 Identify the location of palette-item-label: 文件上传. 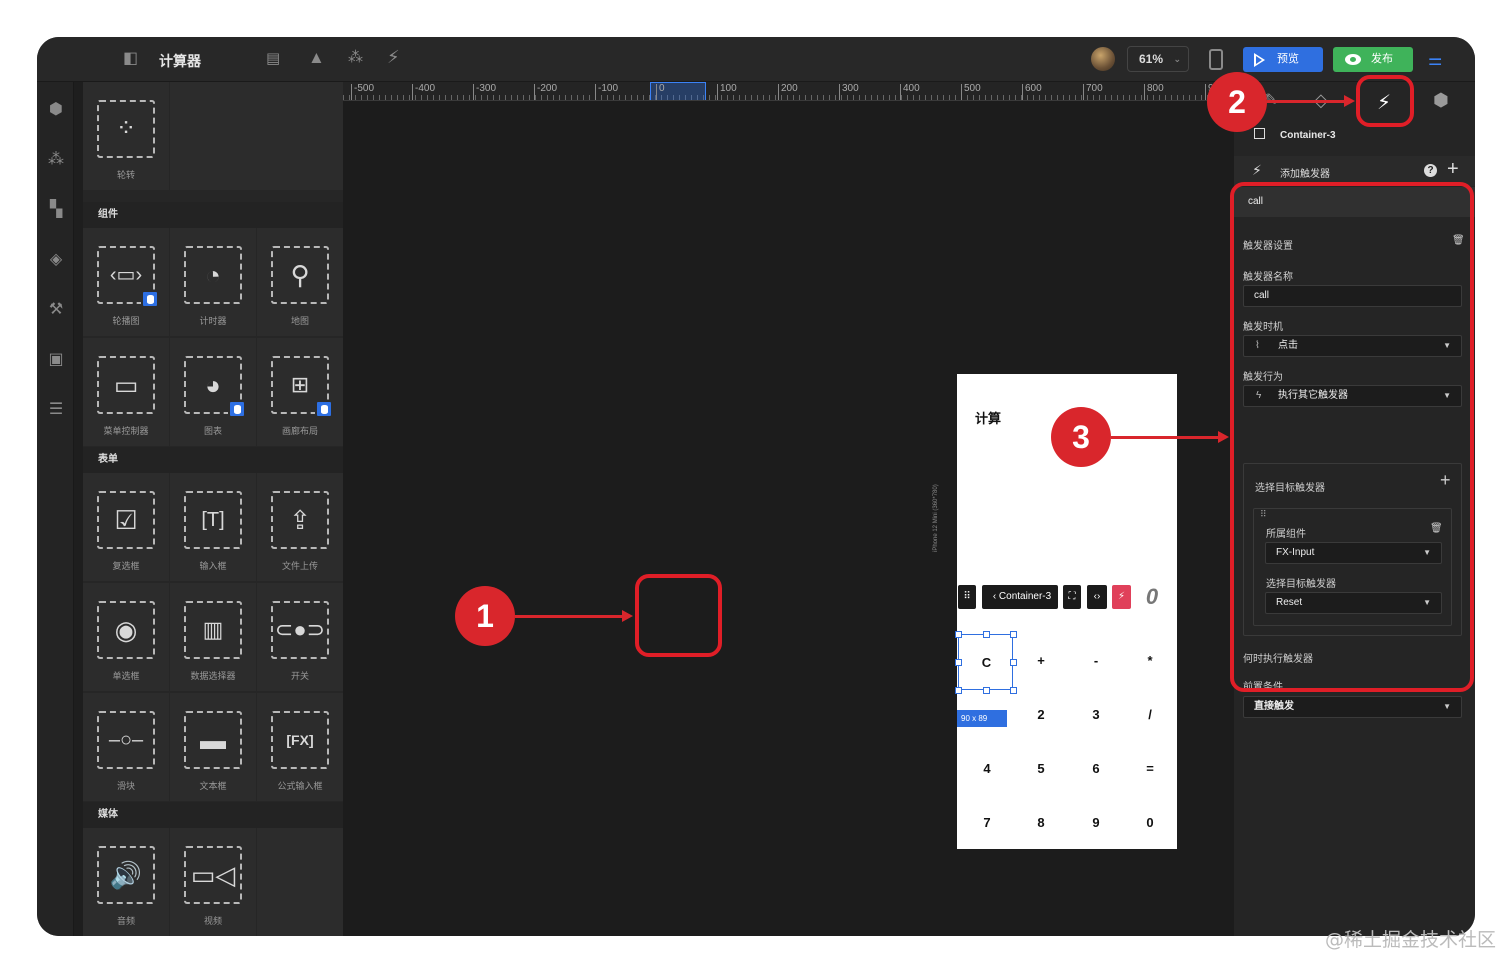
(299, 566).